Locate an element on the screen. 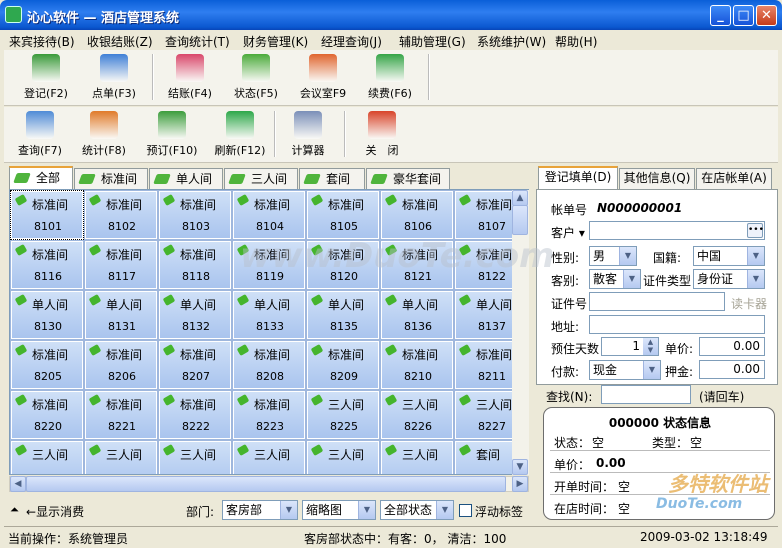  query-button: 查询(F7) is located at coordinates (40, 135).